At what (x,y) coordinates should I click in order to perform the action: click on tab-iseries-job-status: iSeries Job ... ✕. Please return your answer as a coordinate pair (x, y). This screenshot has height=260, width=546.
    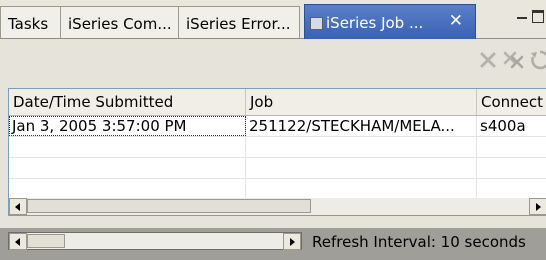
    Looking at the image, I should click on (390, 21).